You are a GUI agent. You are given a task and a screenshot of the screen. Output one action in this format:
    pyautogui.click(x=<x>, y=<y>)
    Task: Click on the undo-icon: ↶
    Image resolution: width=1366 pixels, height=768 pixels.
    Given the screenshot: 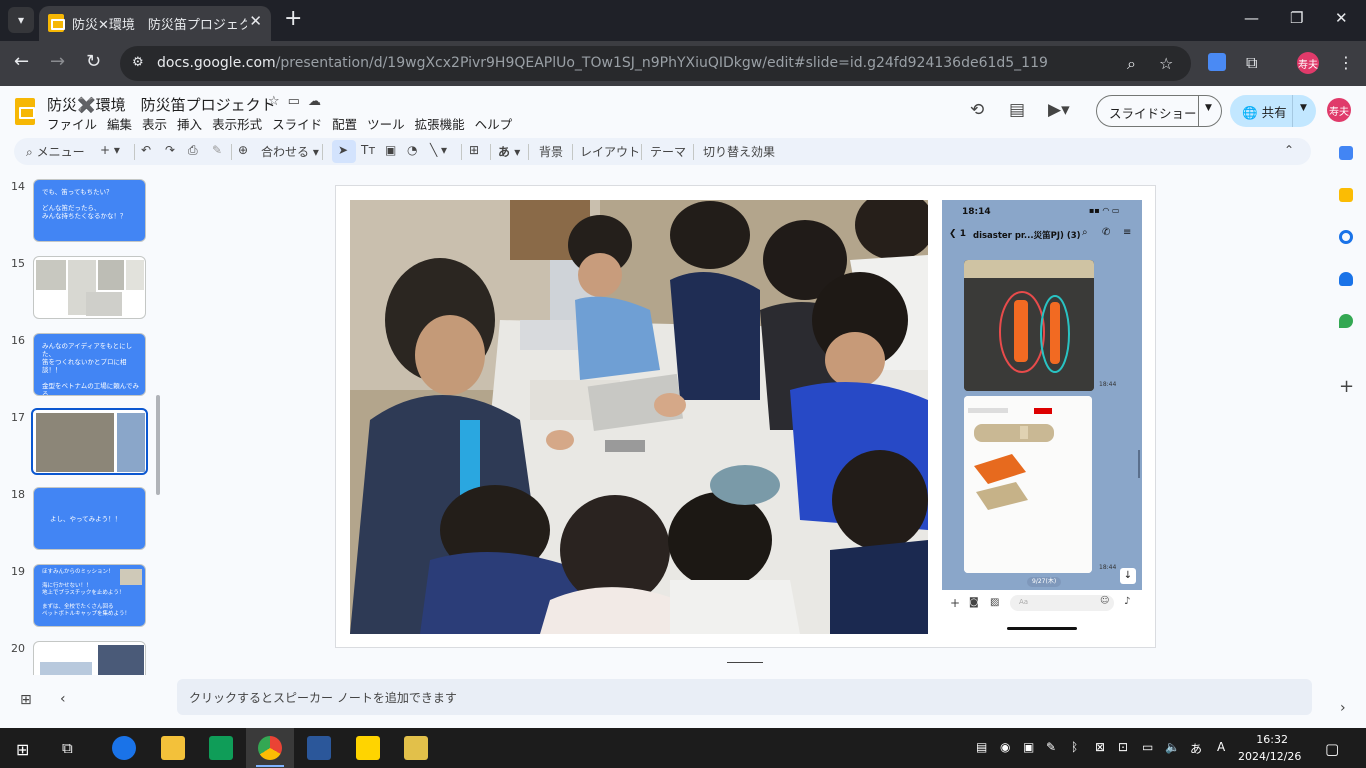 What is the action you would take?
    pyautogui.click(x=146, y=150)
    